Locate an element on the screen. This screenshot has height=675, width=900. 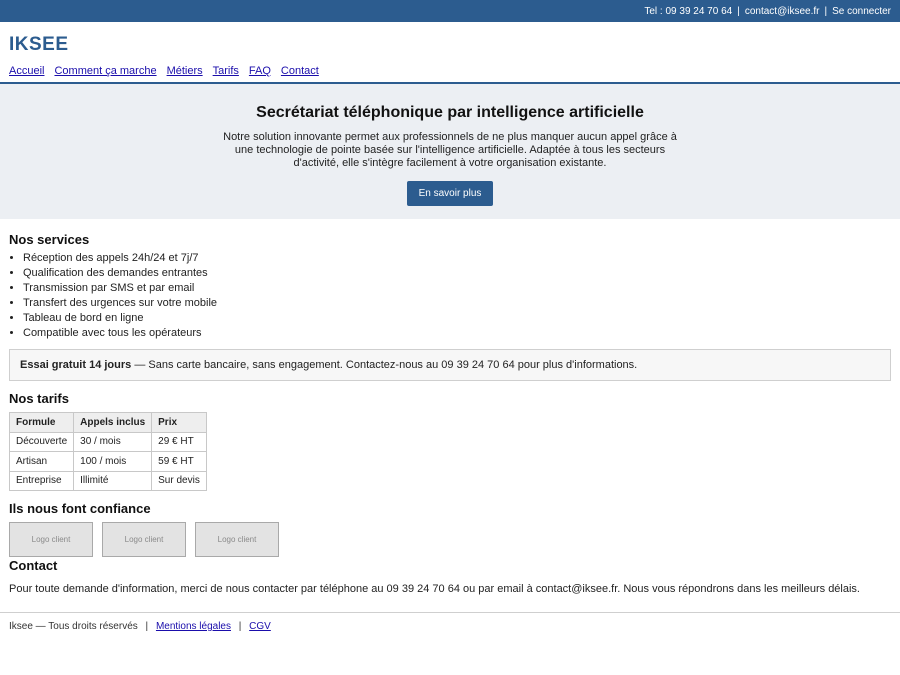
table-cell: Artisan is located at coordinates (41, 461).